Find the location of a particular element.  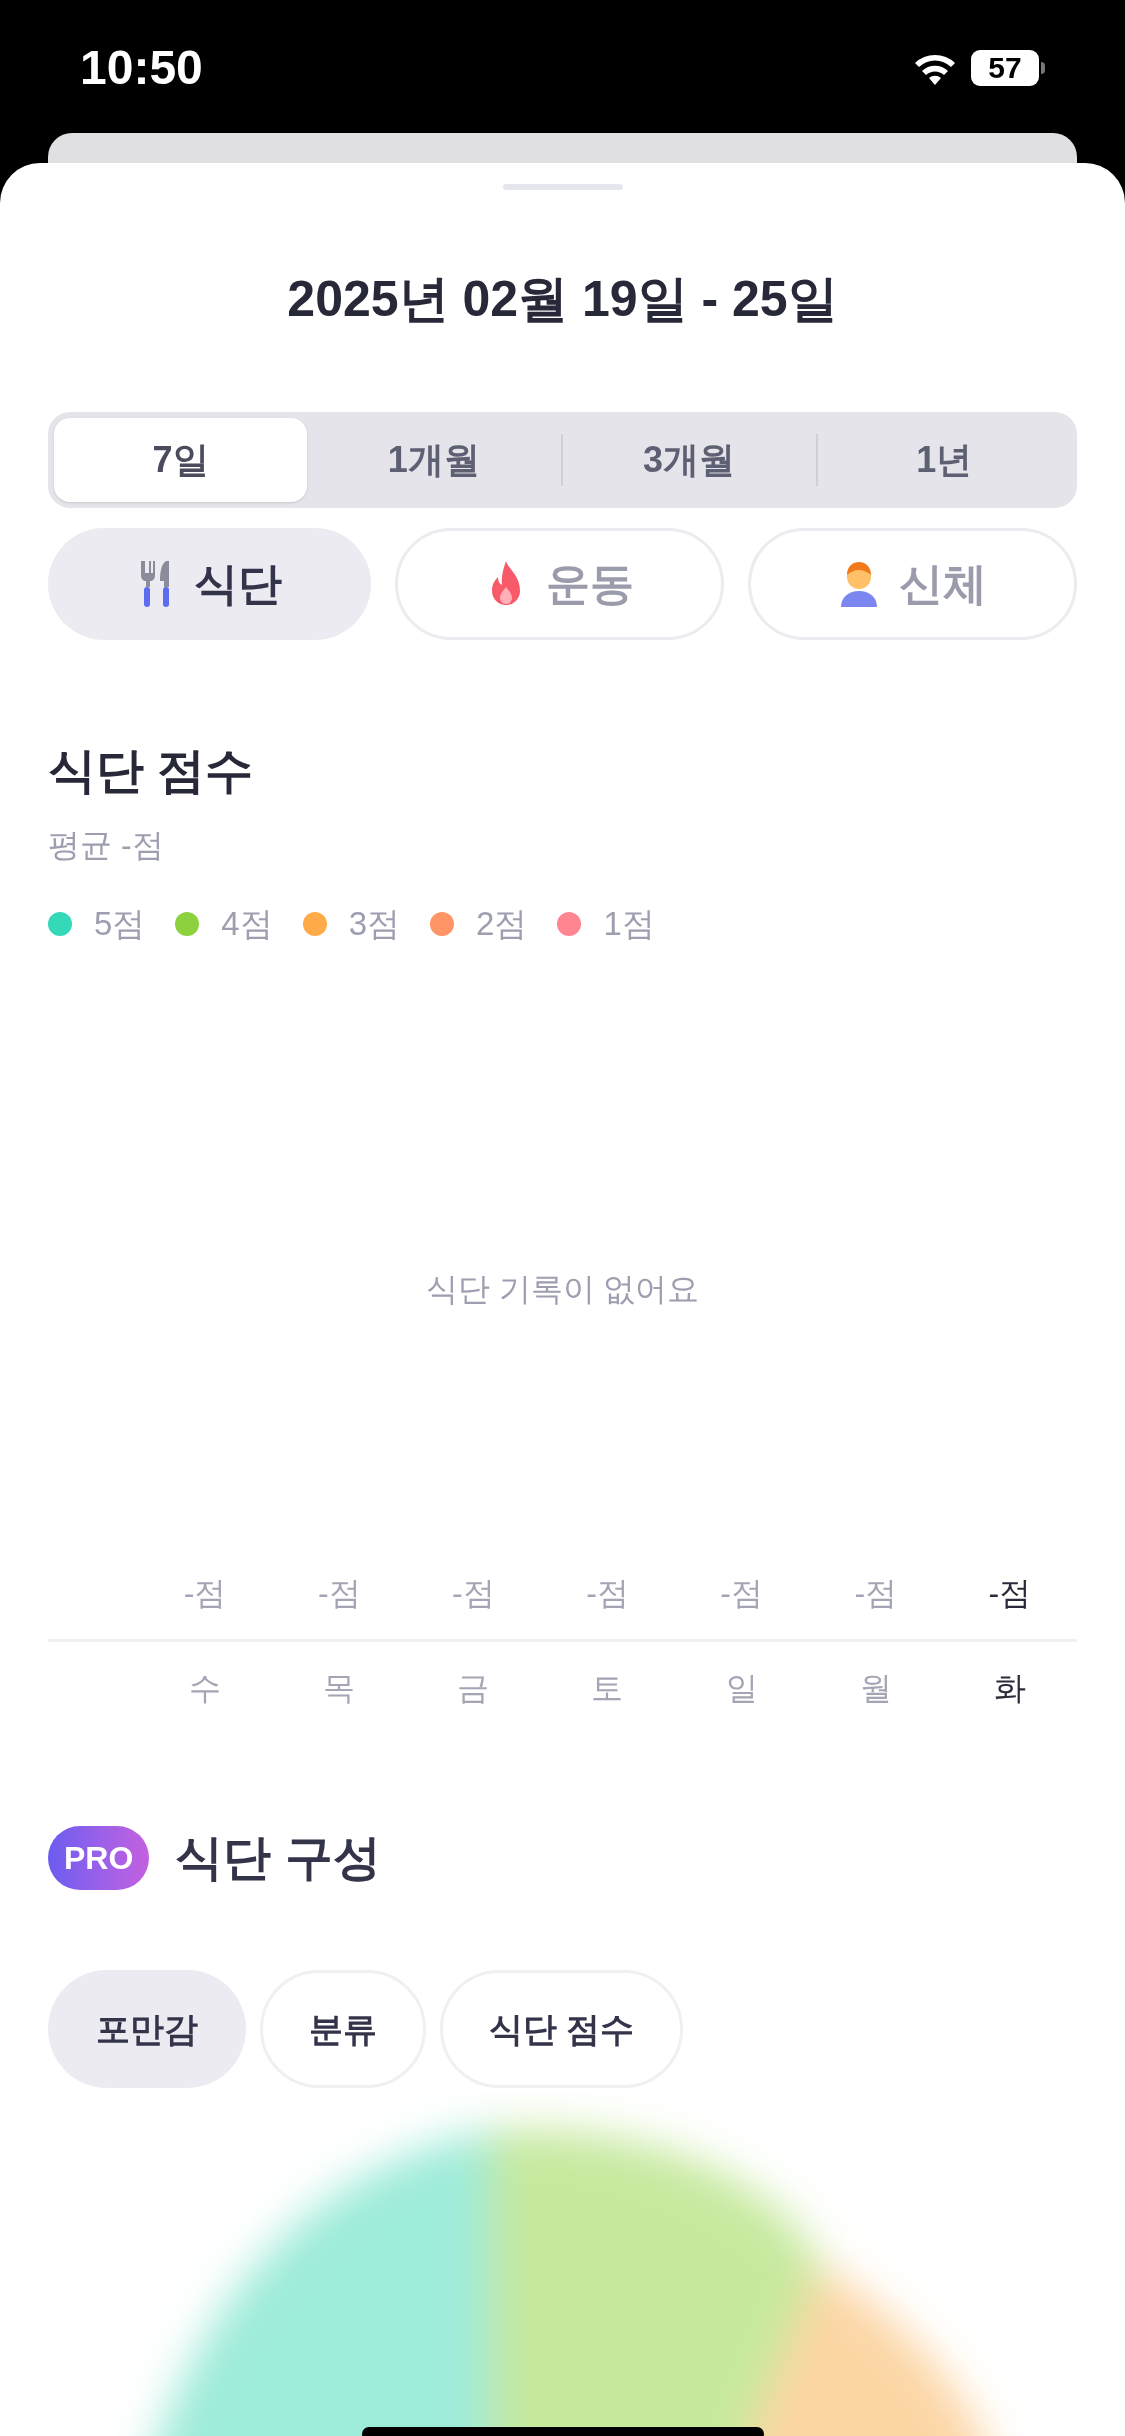

day-label: 목 is located at coordinates (339, 1688).